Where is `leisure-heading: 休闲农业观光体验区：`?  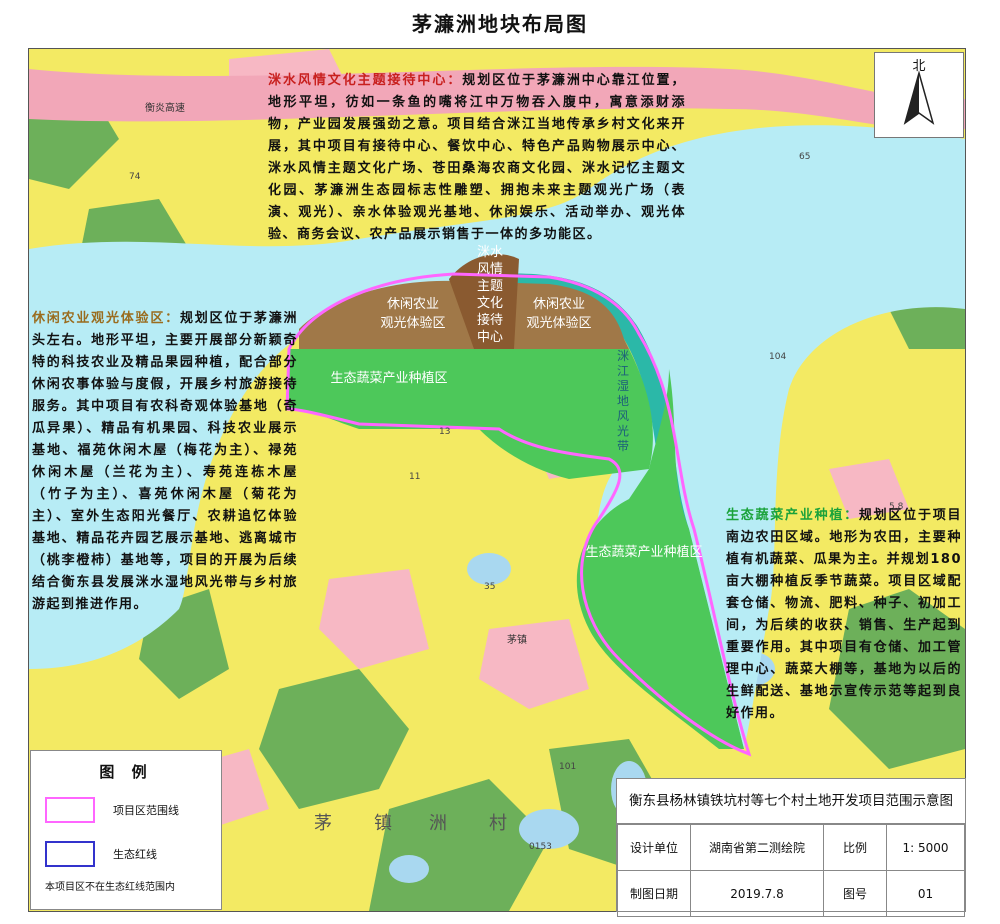
leisure-heading: 休闲农业观光体验区： is located at coordinates (106, 318).